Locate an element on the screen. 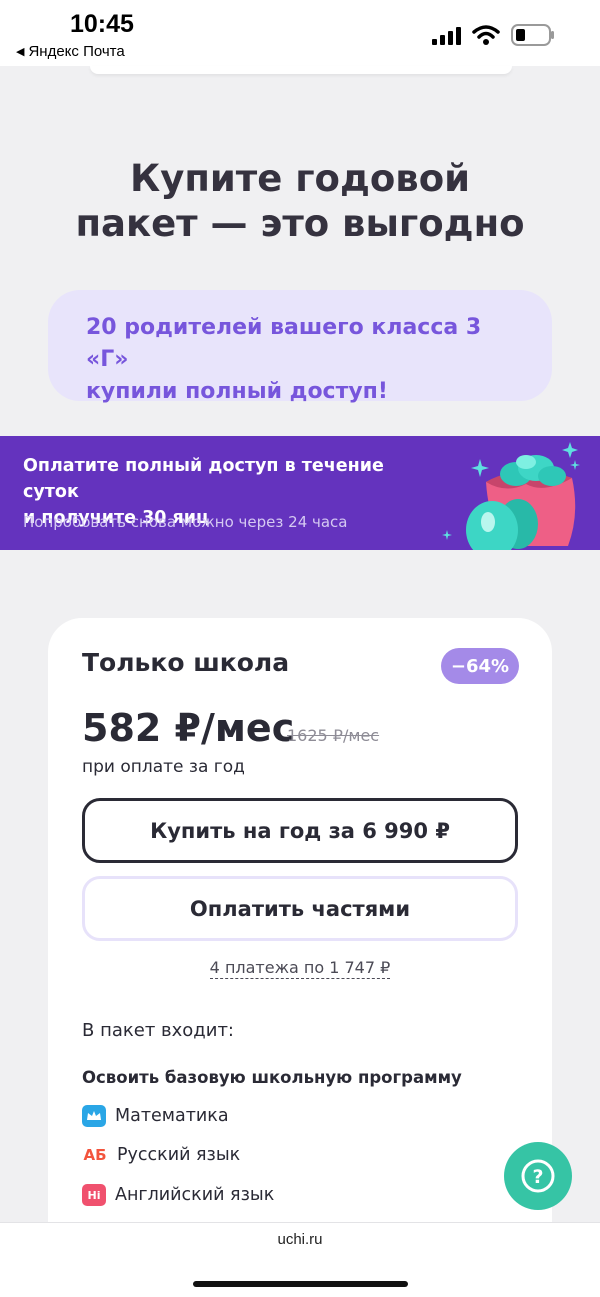 This screenshot has height=1297, width=600. subject-label: Математика is located at coordinates (172, 1116).